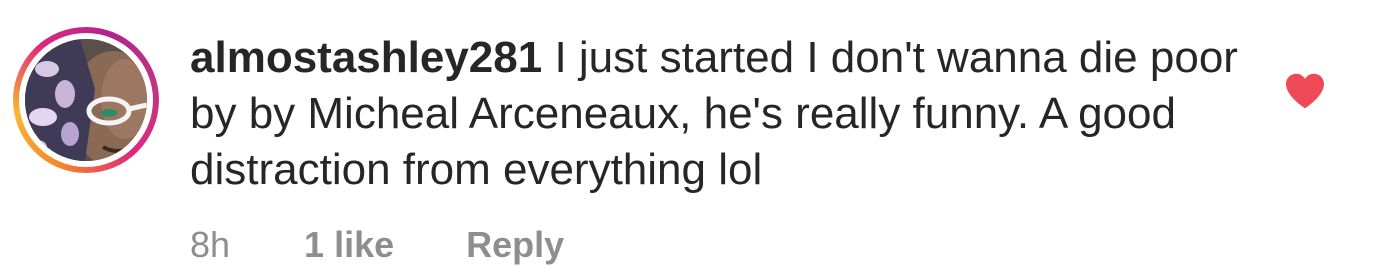 This screenshot has height=276, width=1379. What do you see at coordinates (366, 57) in the screenshot?
I see `username: almostashley281` at bounding box center [366, 57].